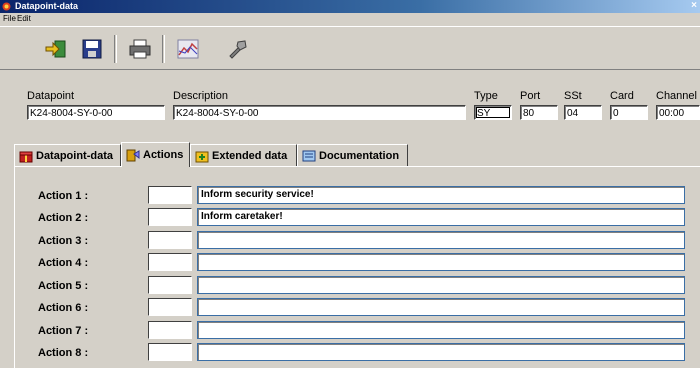 The width and height of the screenshot is (700, 368). What do you see at coordinates (694, 5) in the screenshot?
I see `close-icon: ×` at bounding box center [694, 5].